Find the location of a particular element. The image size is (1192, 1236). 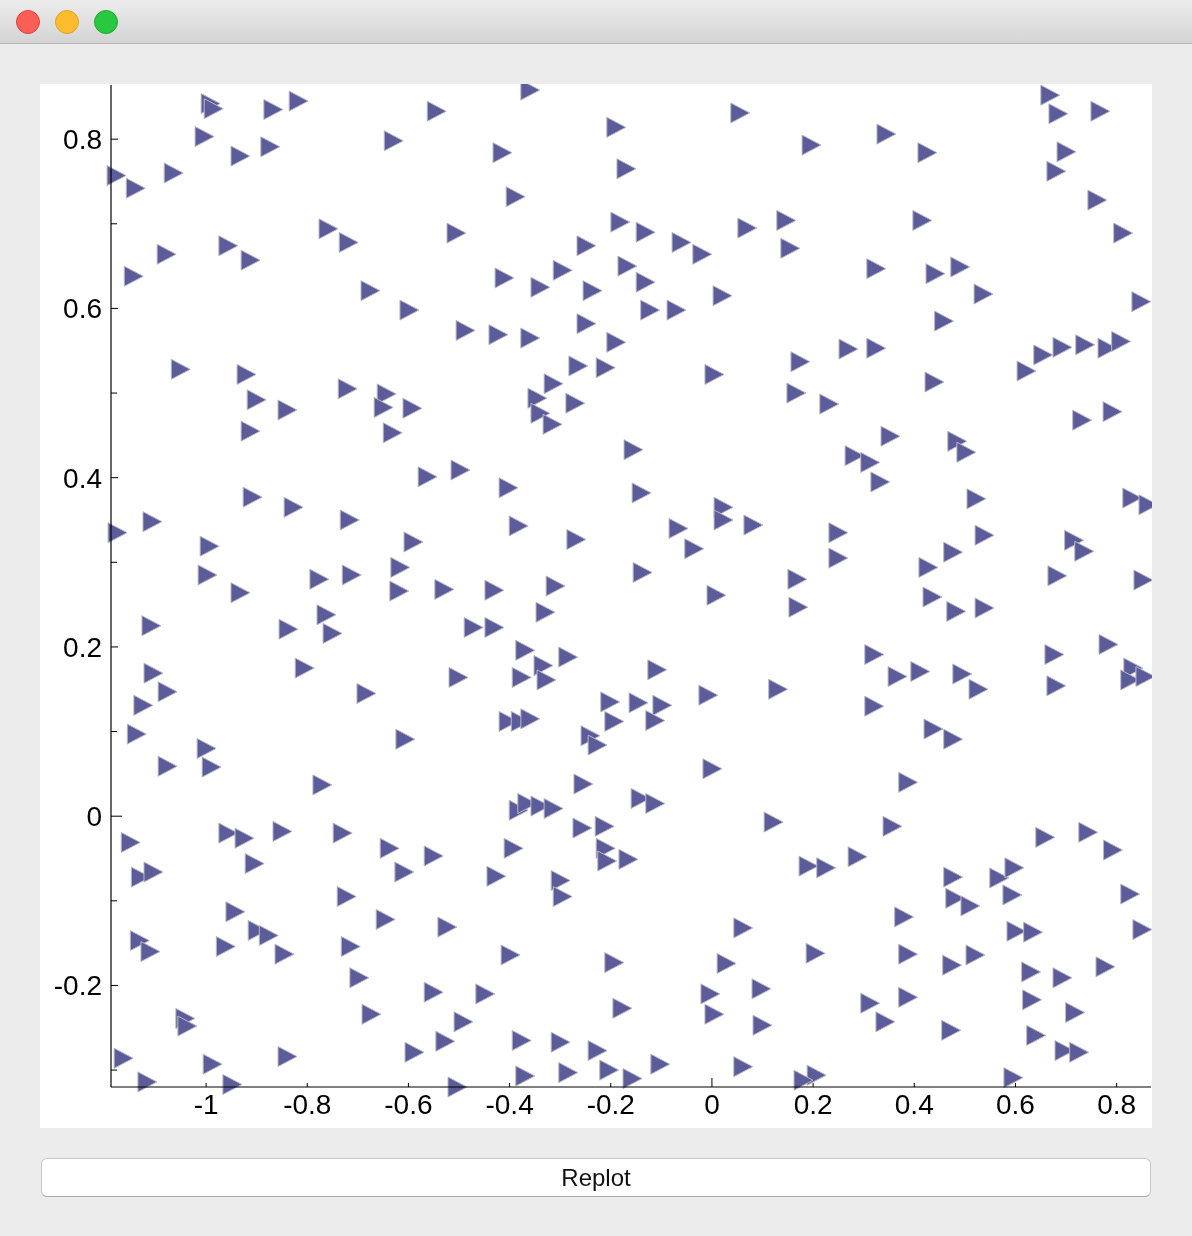

minimize-button is located at coordinates (67, 21).